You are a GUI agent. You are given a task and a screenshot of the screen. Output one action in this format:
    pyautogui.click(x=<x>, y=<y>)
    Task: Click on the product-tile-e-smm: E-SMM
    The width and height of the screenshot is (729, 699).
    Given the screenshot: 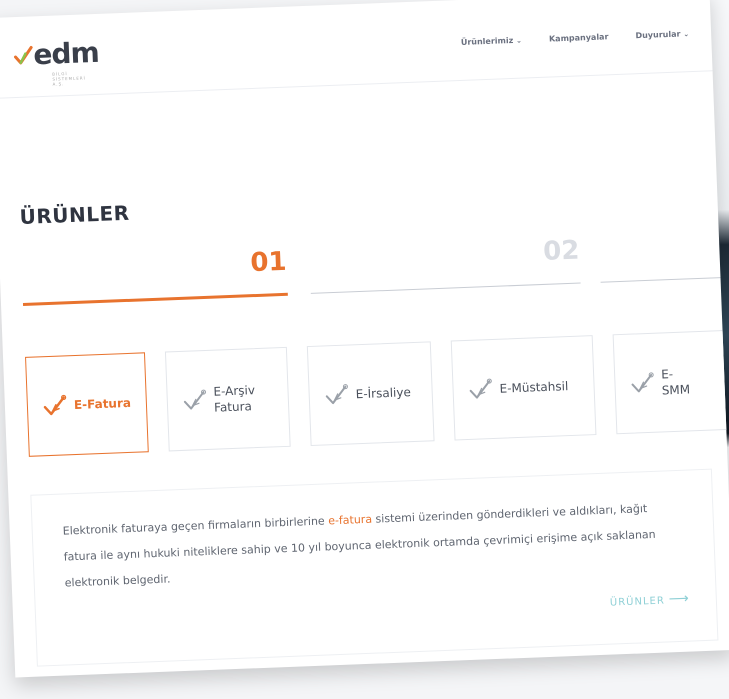 What is the action you would take?
    pyautogui.click(x=670, y=382)
    